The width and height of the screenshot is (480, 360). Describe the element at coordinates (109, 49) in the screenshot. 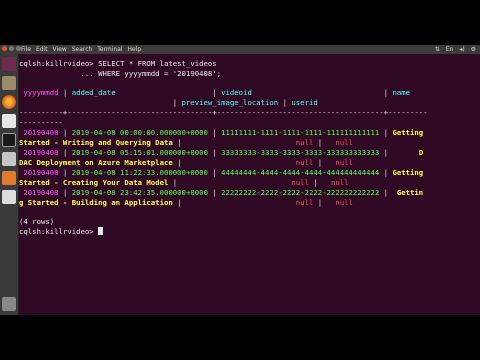

I see `menu-terminal: Terminal` at that location.